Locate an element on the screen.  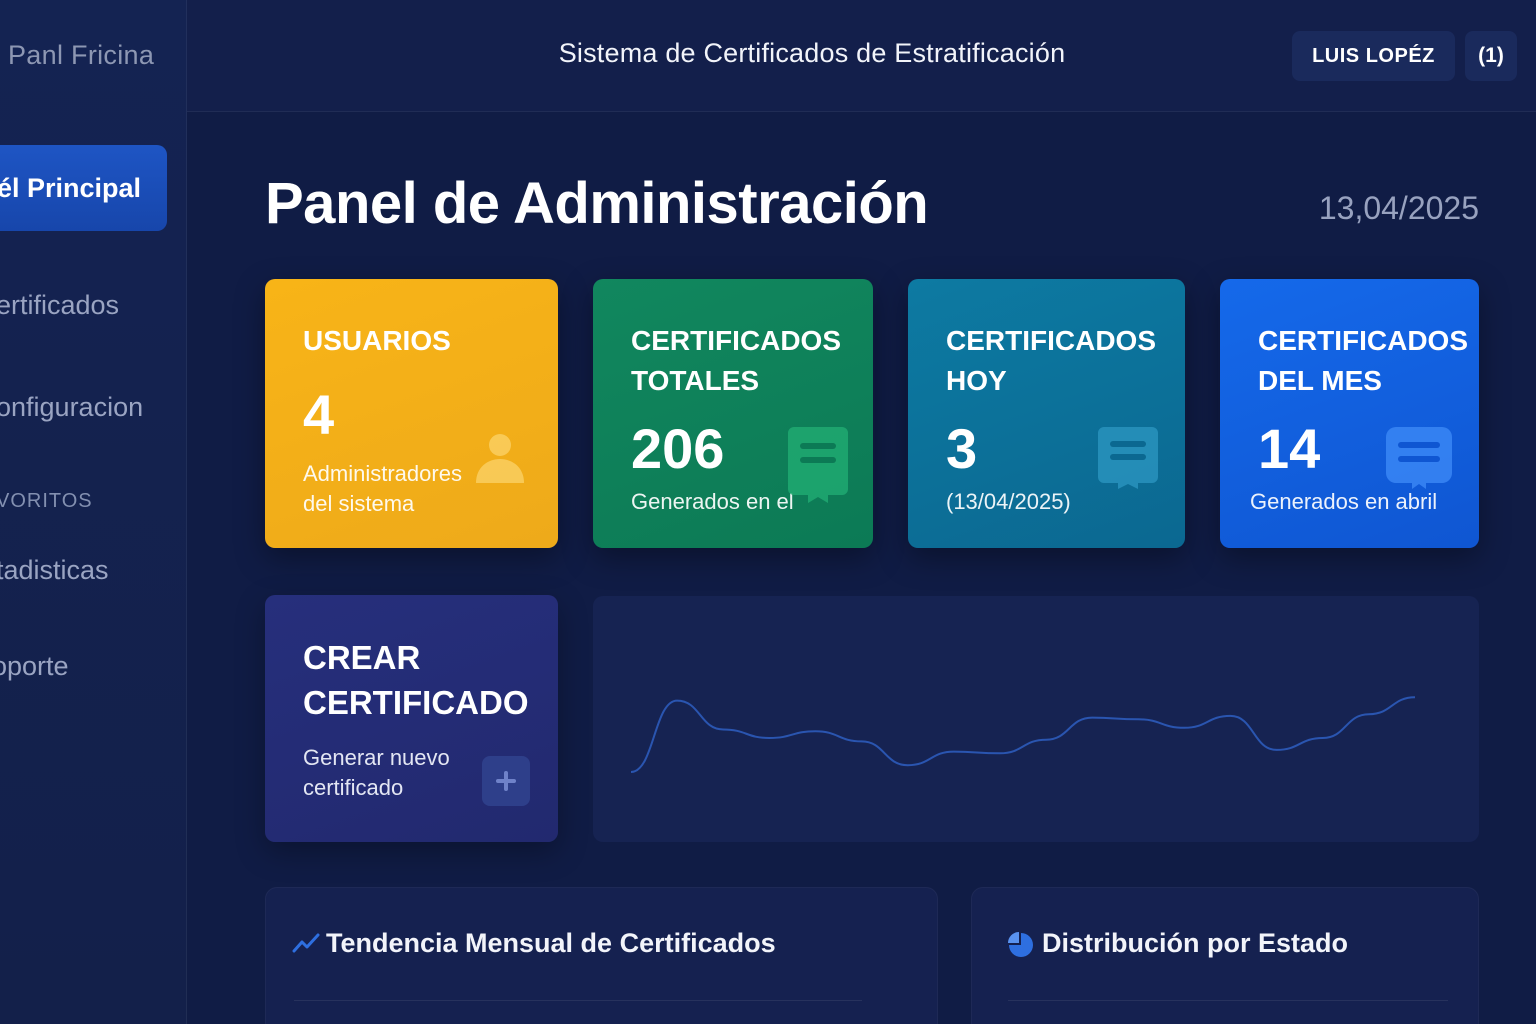
card-subtitle: Administradores del sistema is located at coordinates (382, 488).